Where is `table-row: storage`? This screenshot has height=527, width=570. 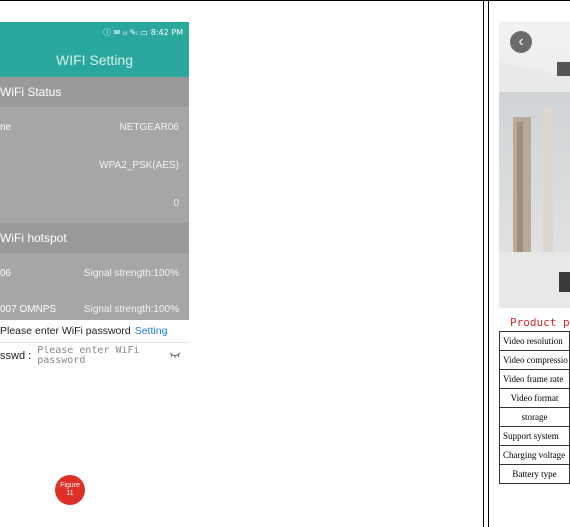
table-row: storage is located at coordinates (534, 417).